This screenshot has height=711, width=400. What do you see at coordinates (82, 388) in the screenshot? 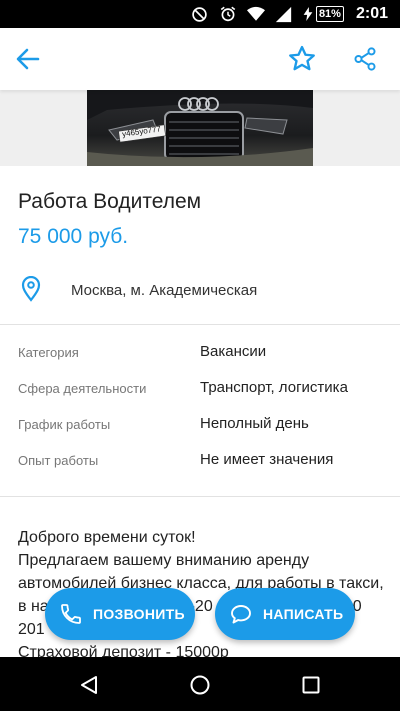
I see `param-label: Сфера деятельности` at bounding box center [82, 388].